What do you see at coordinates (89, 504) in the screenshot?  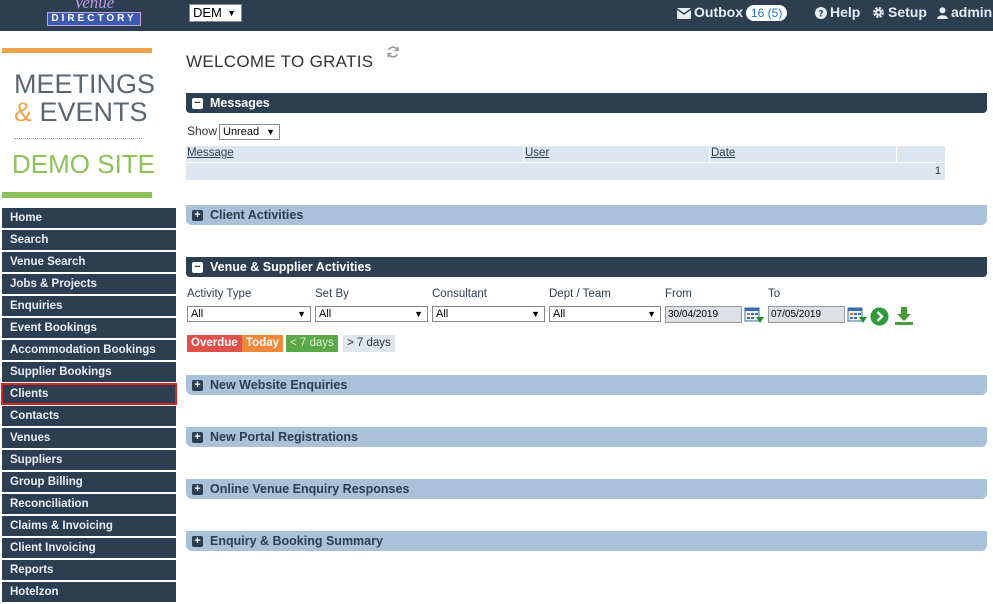 I see `sidebar-item-reconciliation: Reconciliation` at bounding box center [89, 504].